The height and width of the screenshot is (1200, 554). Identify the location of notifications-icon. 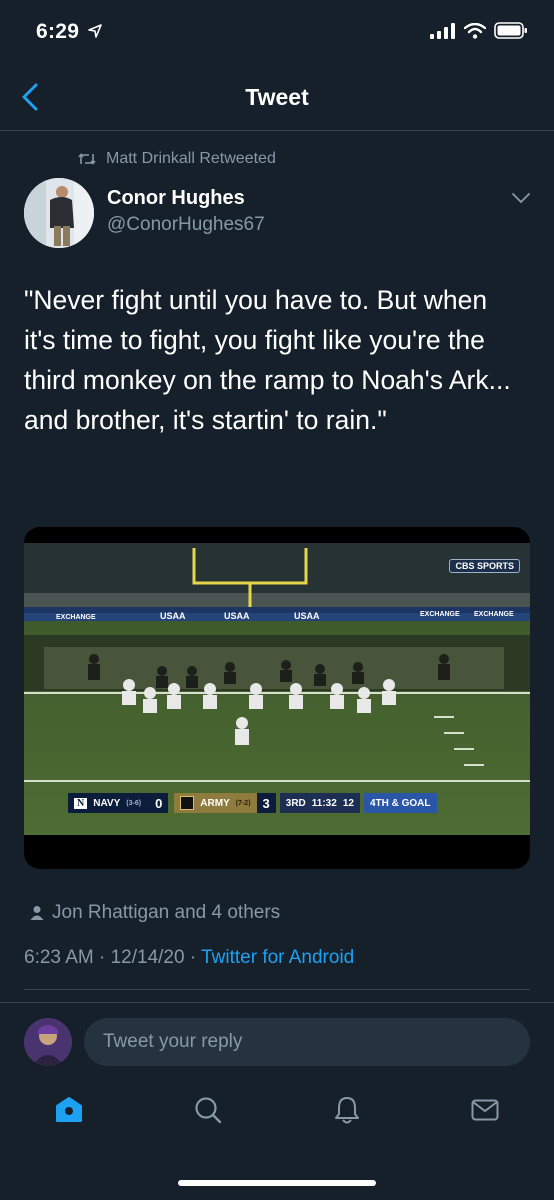
(347, 1110).